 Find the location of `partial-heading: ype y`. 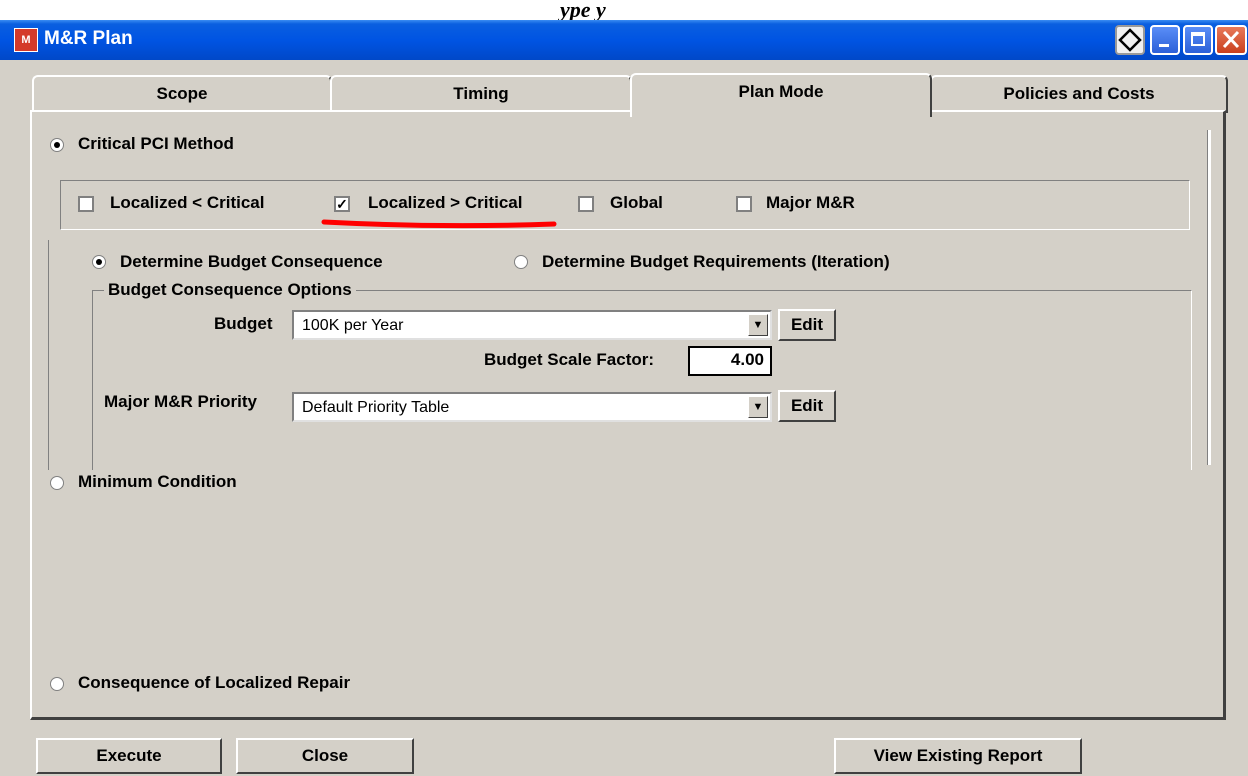

partial-heading: ype y is located at coordinates (583, 11).